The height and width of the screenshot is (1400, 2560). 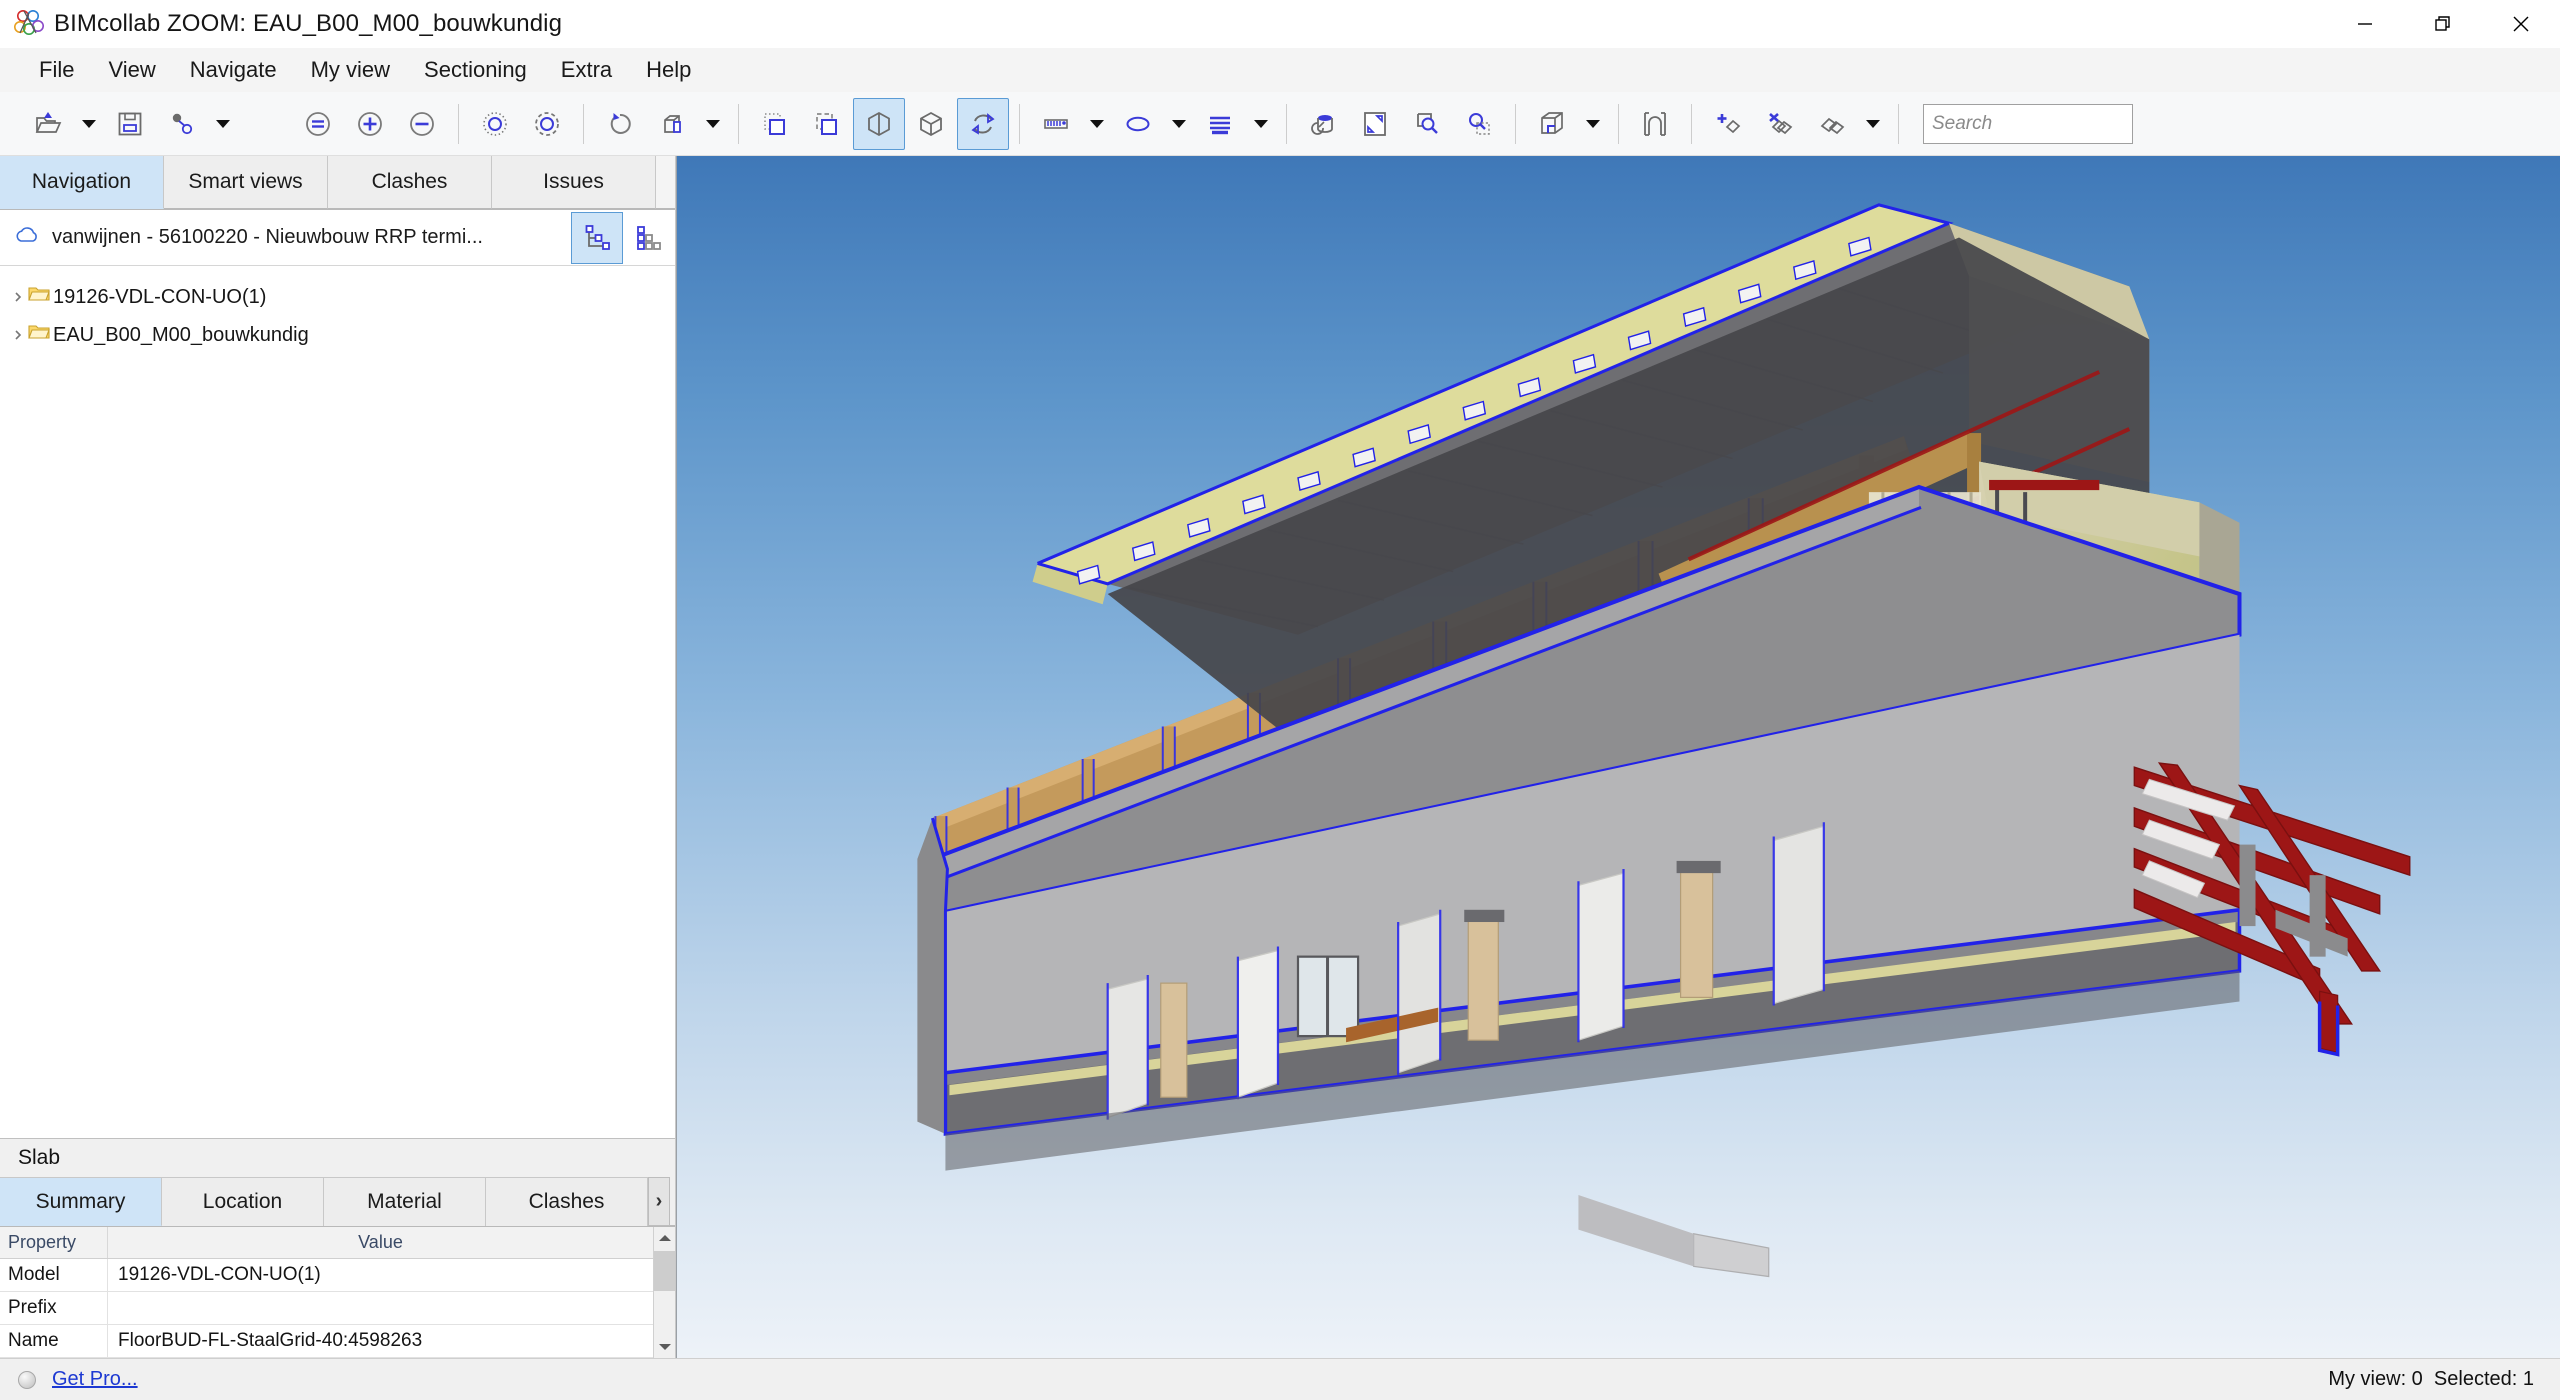 I want to click on column-header-property: Property, so click(x=54, y=1242).